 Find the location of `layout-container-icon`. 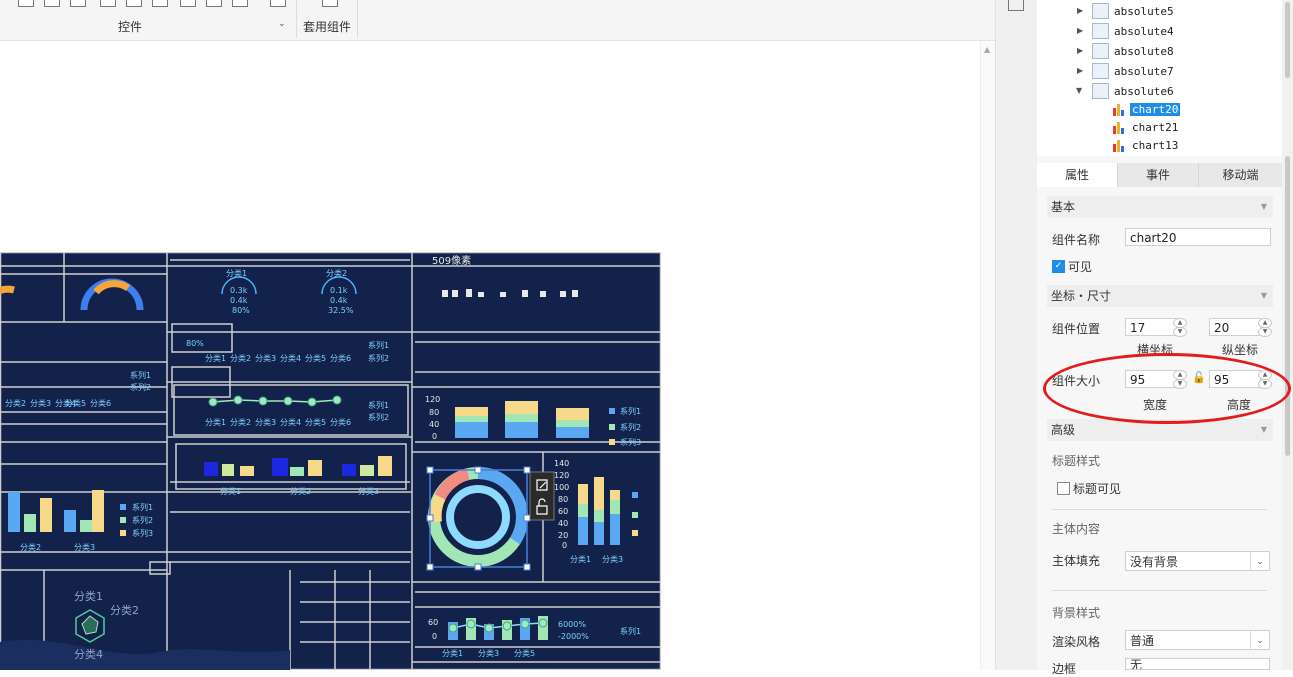

layout-container-icon is located at coordinates (1100, 91).